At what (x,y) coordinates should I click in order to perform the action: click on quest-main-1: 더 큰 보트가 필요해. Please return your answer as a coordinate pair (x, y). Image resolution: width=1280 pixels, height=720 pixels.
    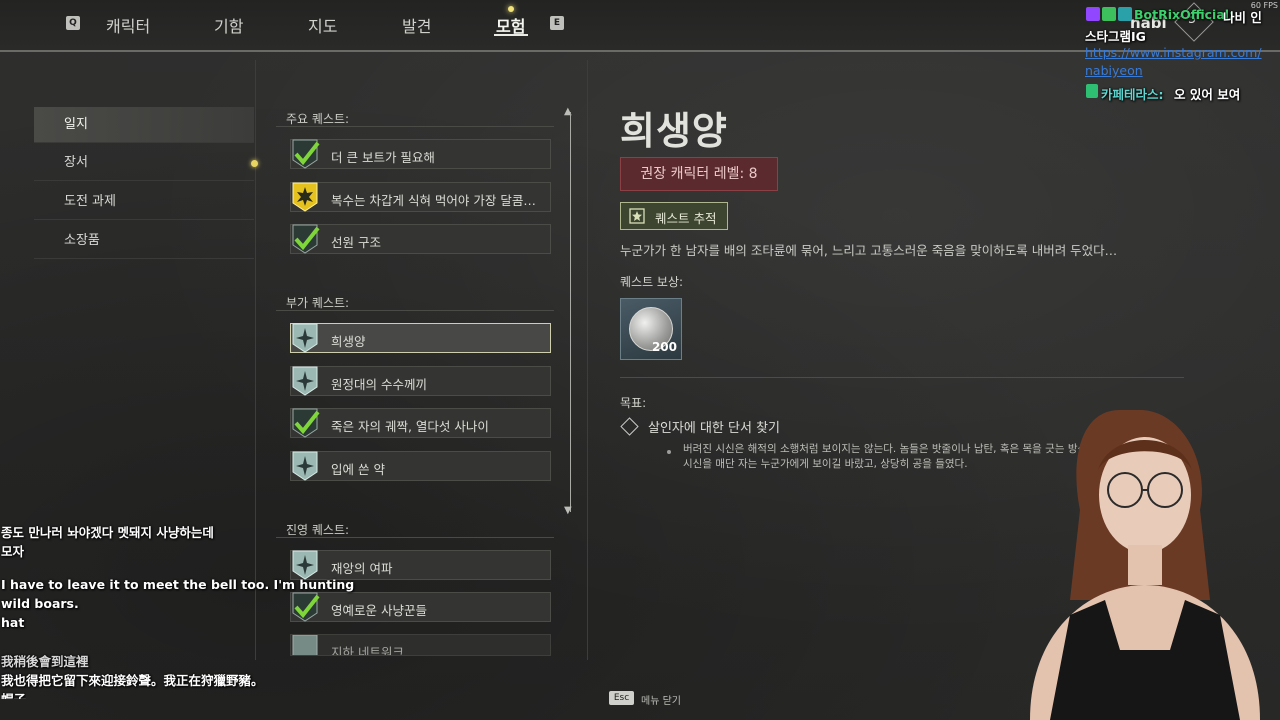
    Looking at the image, I should click on (420, 154).